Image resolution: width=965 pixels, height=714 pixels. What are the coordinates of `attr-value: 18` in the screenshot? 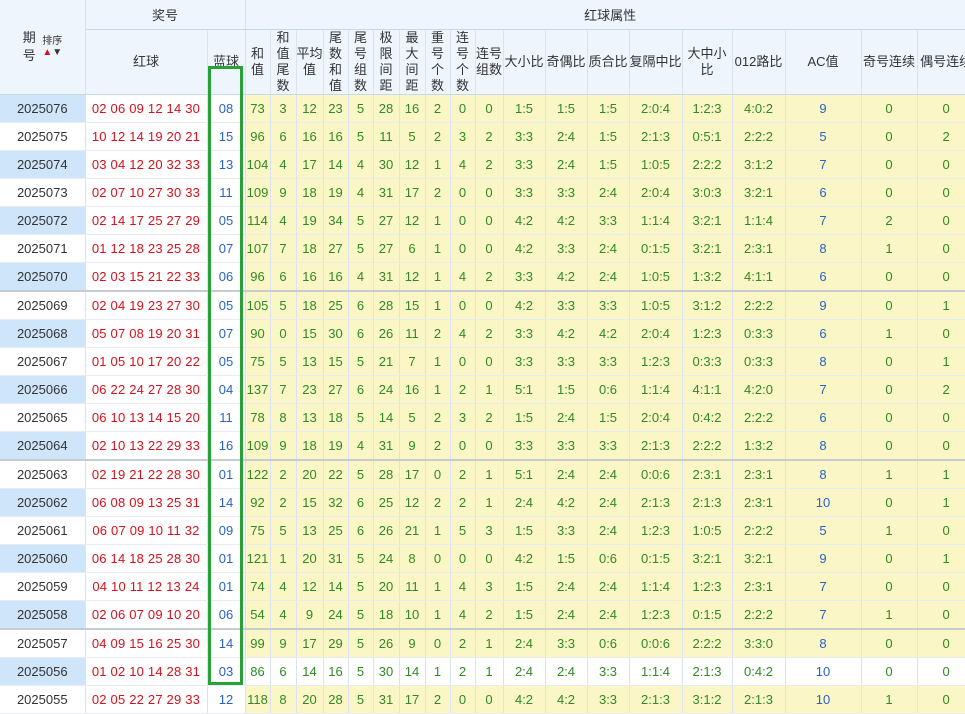 It's located at (310, 248).